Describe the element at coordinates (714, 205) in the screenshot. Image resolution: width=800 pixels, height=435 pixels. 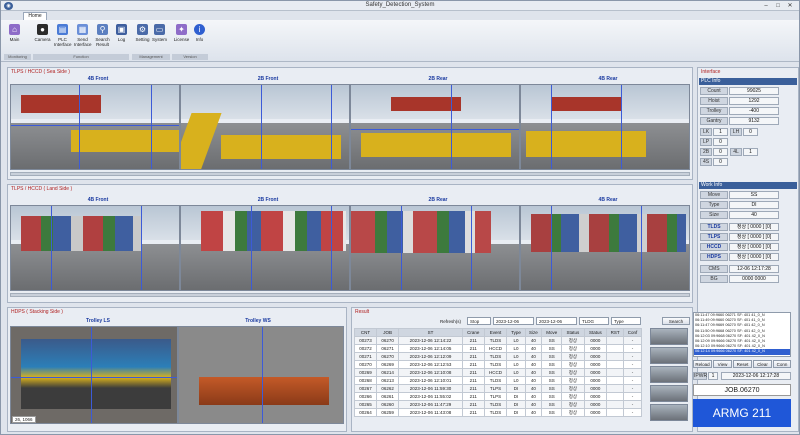
I see `work-type-label: Type` at that location.